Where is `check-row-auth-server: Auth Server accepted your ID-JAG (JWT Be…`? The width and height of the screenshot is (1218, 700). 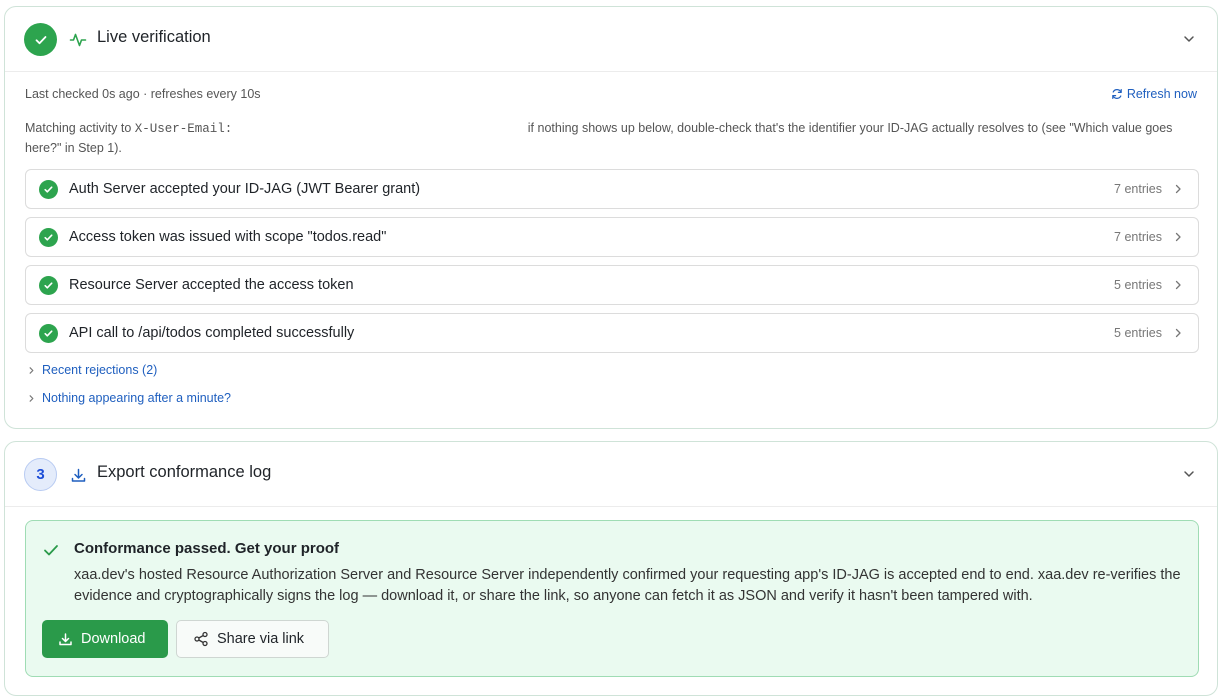 check-row-auth-server: Auth Server accepted your ID-JAG (JWT Be… is located at coordinates (612, 189).